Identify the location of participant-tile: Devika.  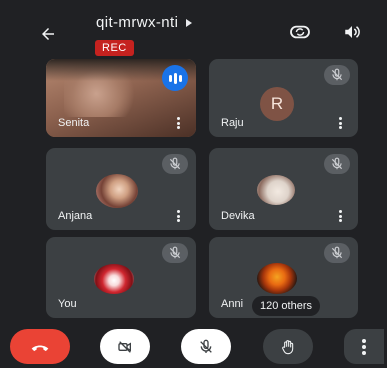
(283, 189).